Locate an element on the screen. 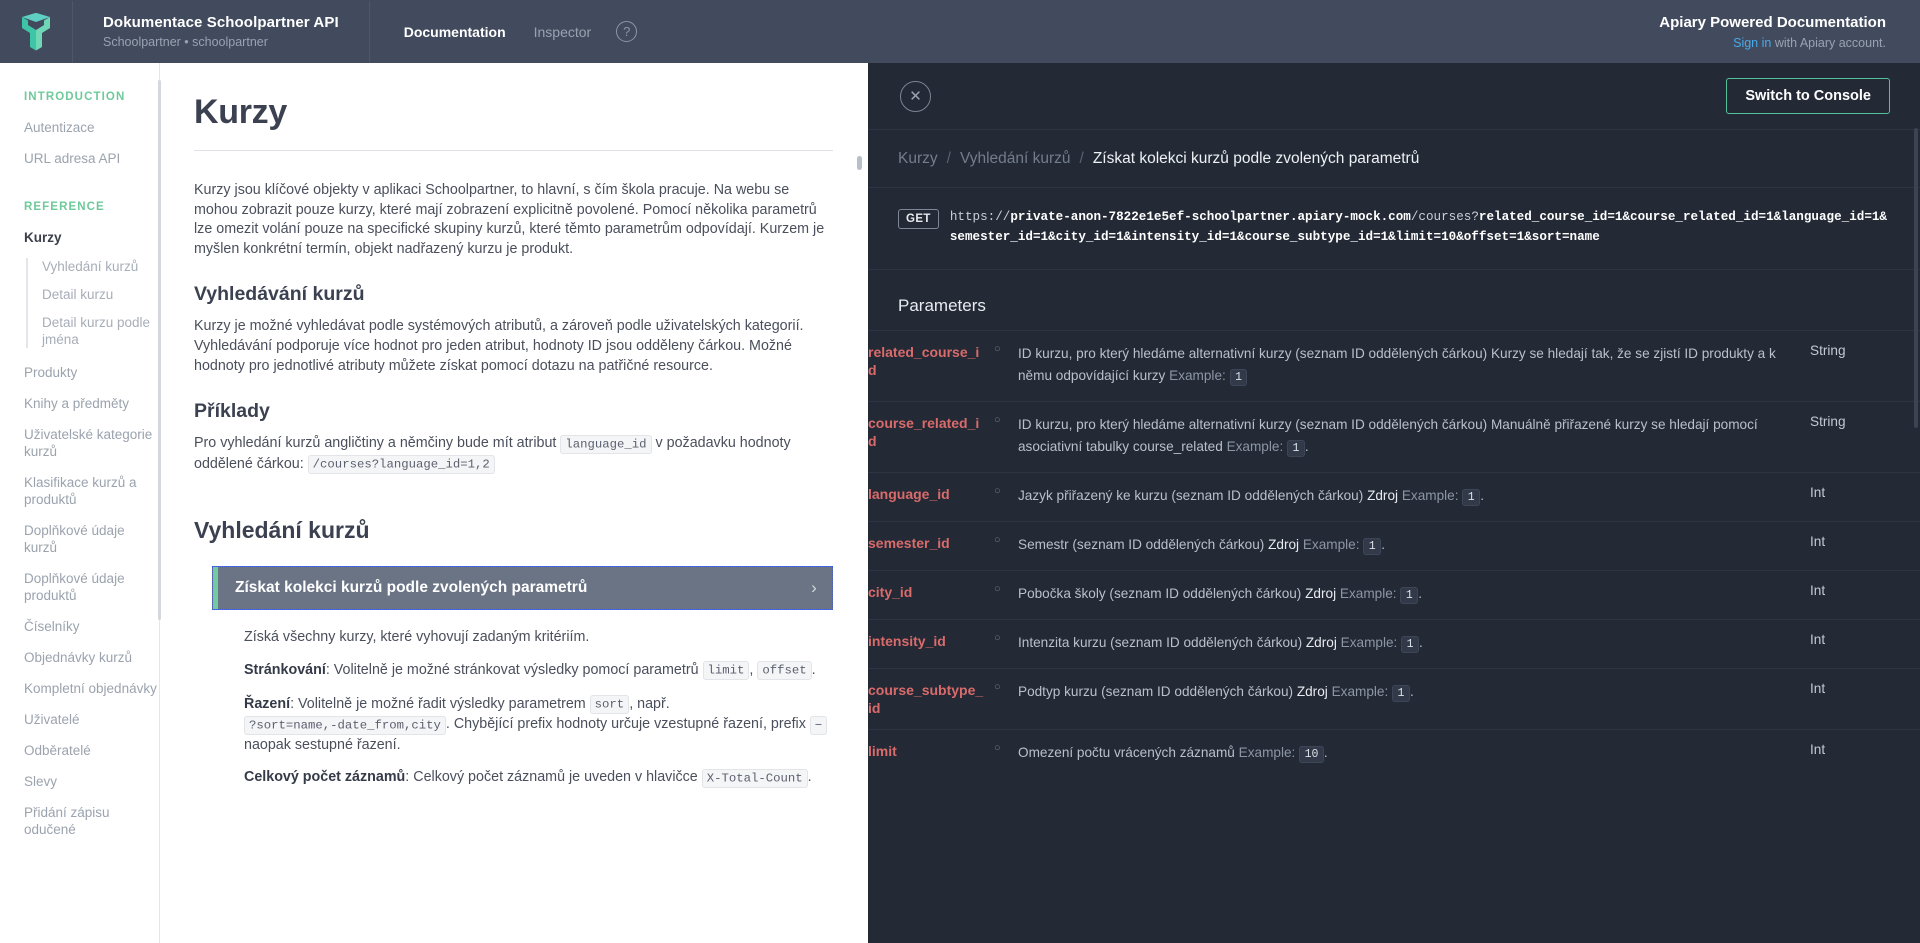  sidebar-item-detail-kurzu-podle-jmena: Detail kurzu podle jména is located at coordinates (100, 331).